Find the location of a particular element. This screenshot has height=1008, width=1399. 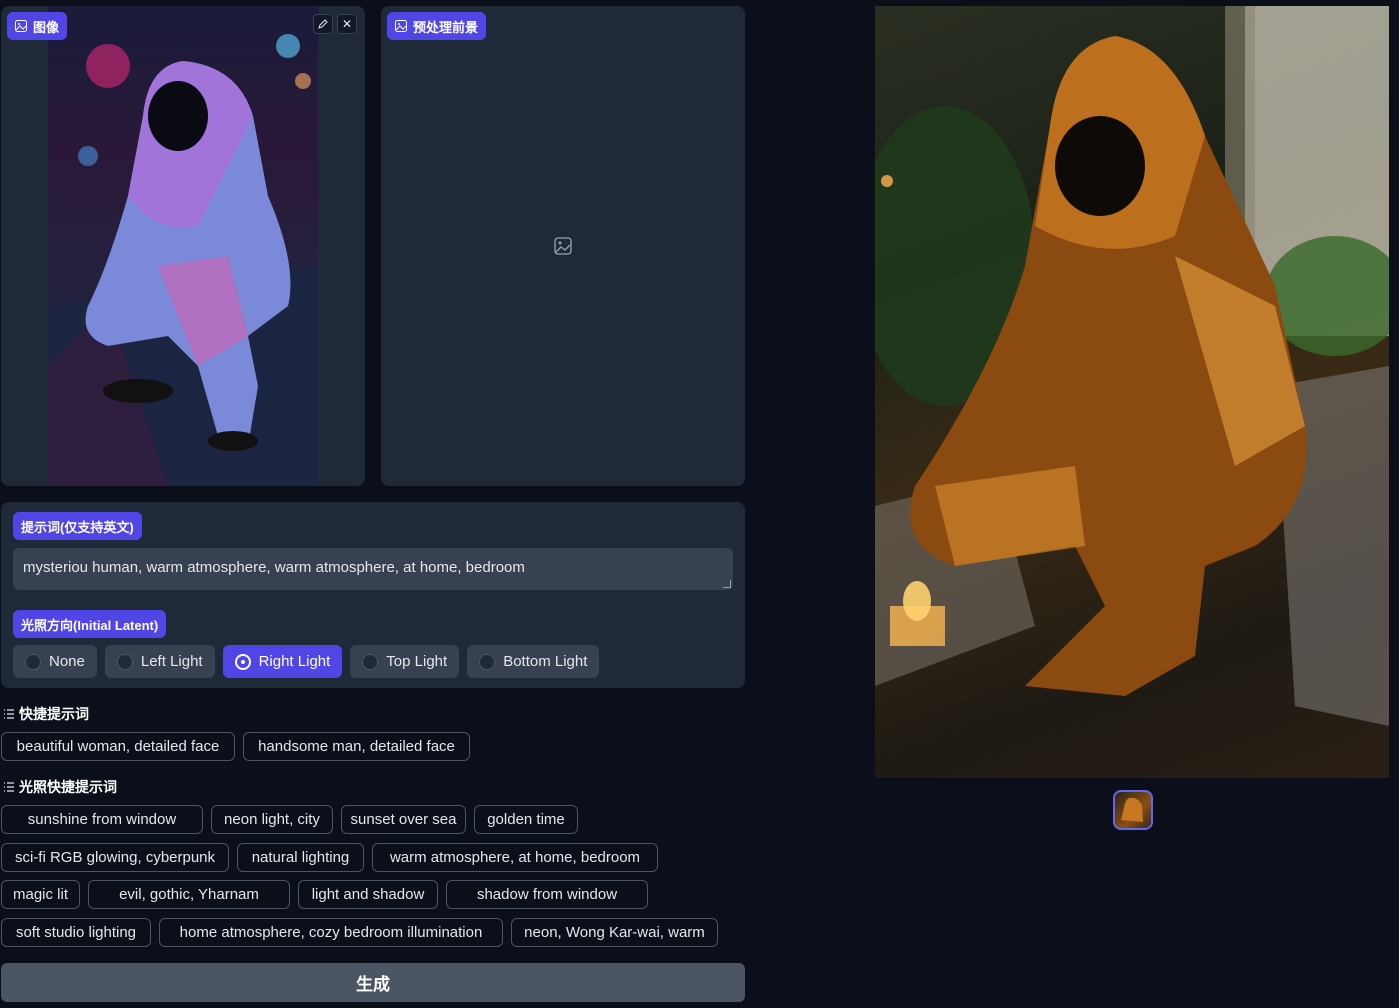

lighting-label-text: 光照方向(Initial Latent) is located at coordinates (90, 625).